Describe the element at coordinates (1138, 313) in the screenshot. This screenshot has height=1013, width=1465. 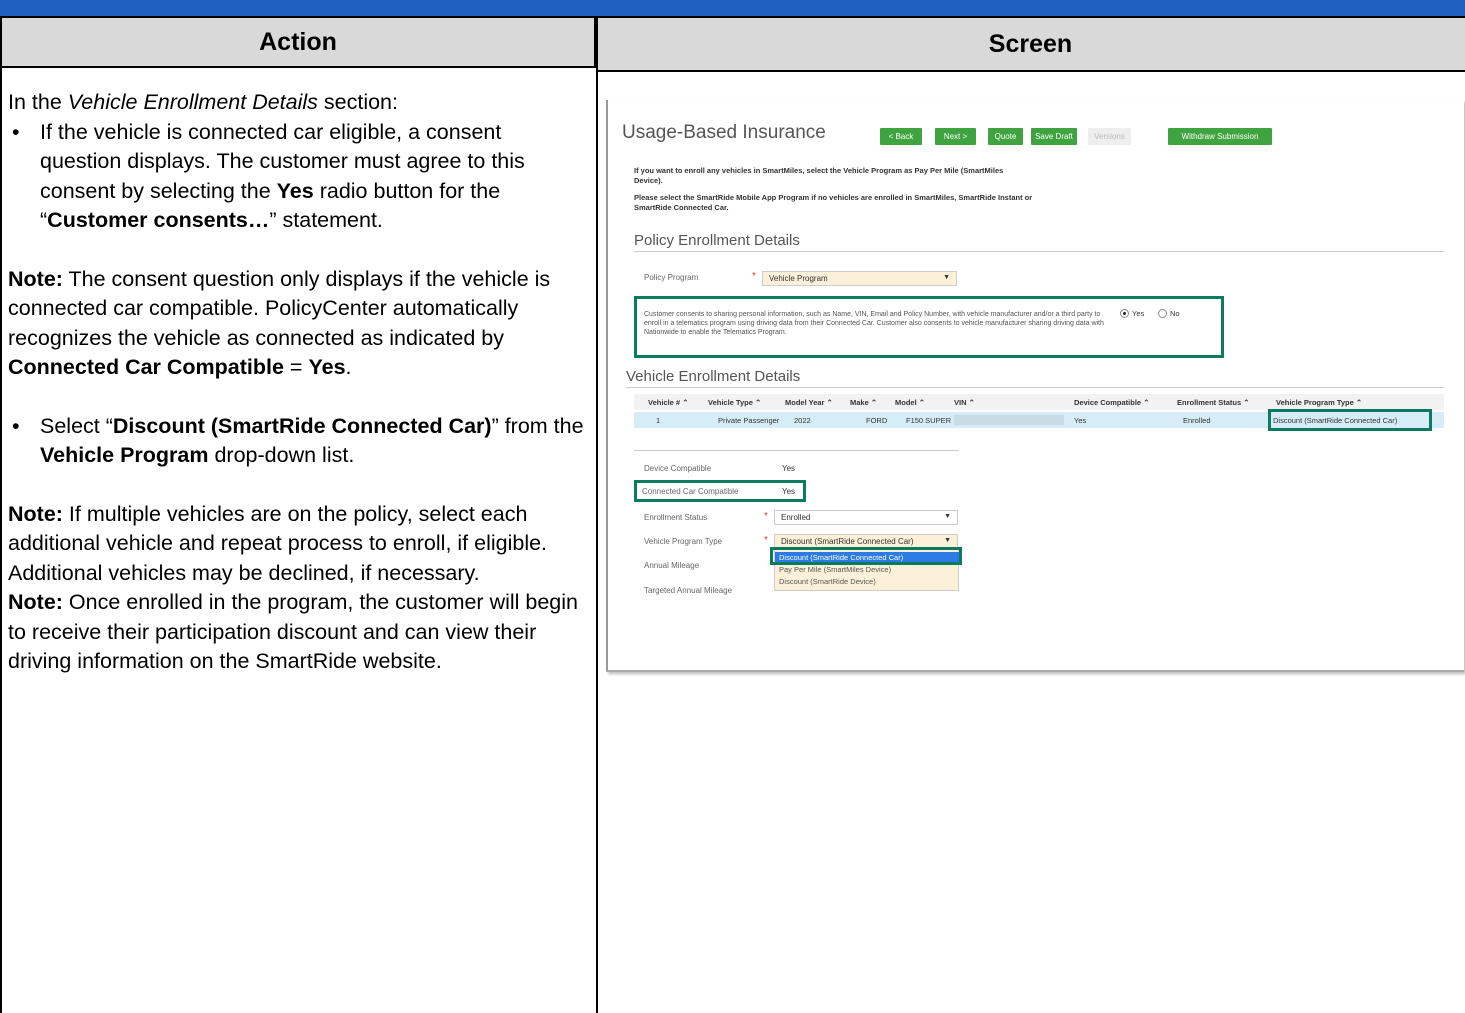
I see `consent-yes-label: Yes` at that location.